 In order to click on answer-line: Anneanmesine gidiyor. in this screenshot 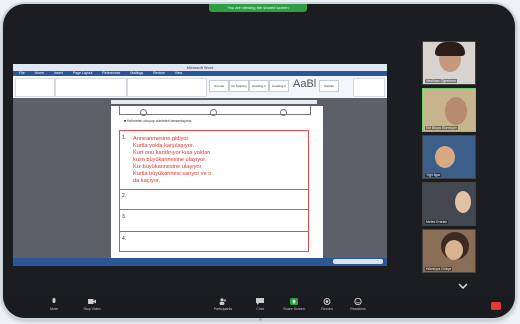, I will do `click(161, 139)`.